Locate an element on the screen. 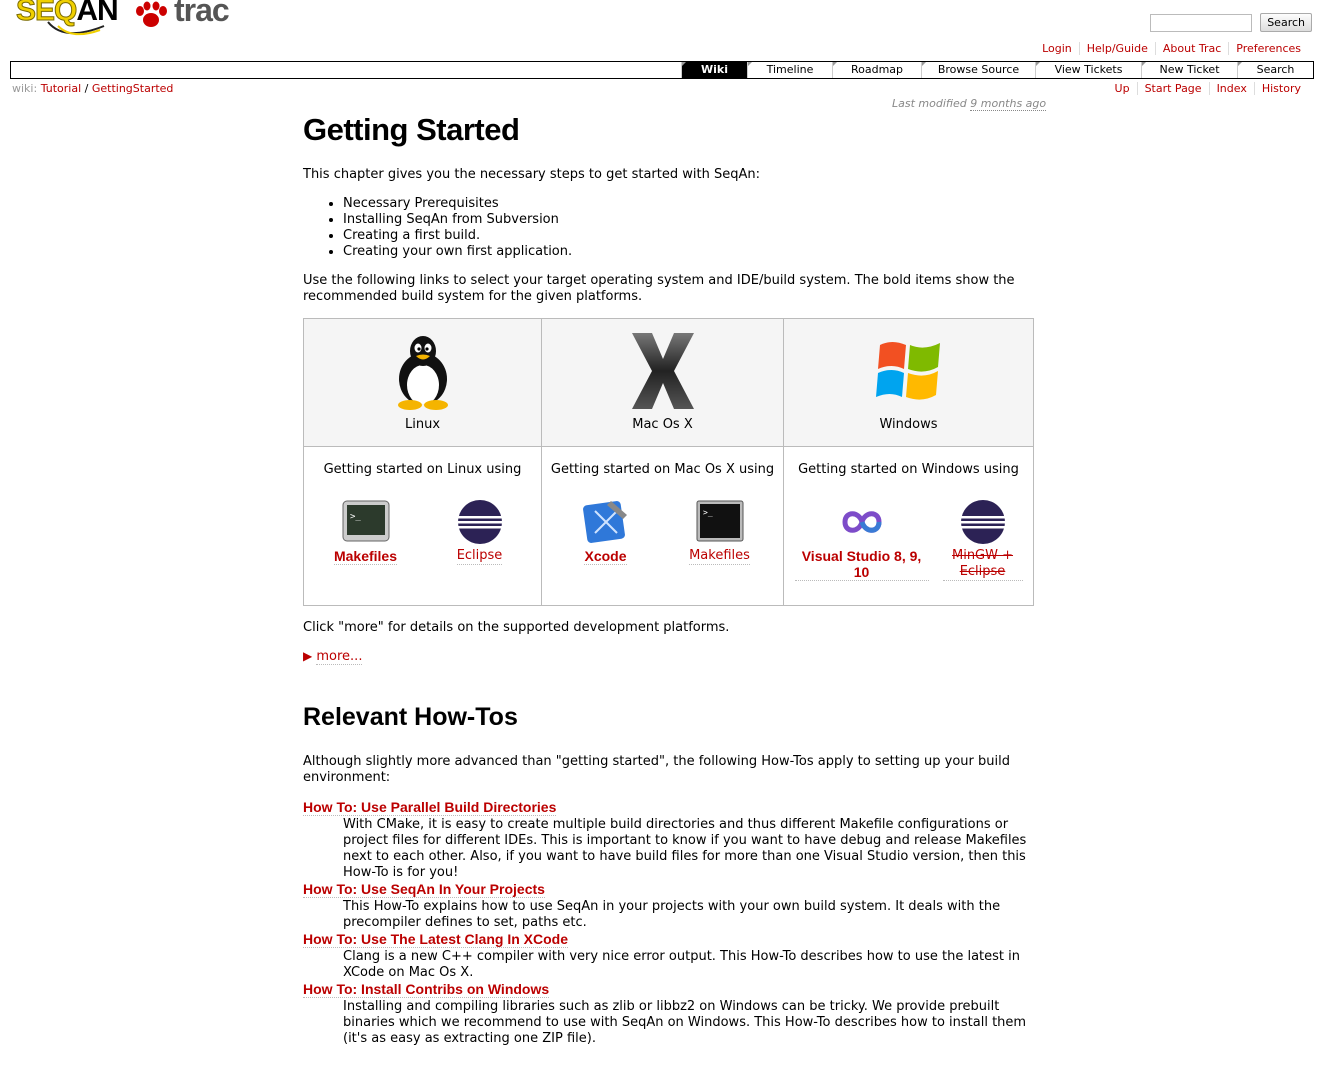 The image size is (1324, 1068). windows-logo-icon is located at coordinates (907, 371).